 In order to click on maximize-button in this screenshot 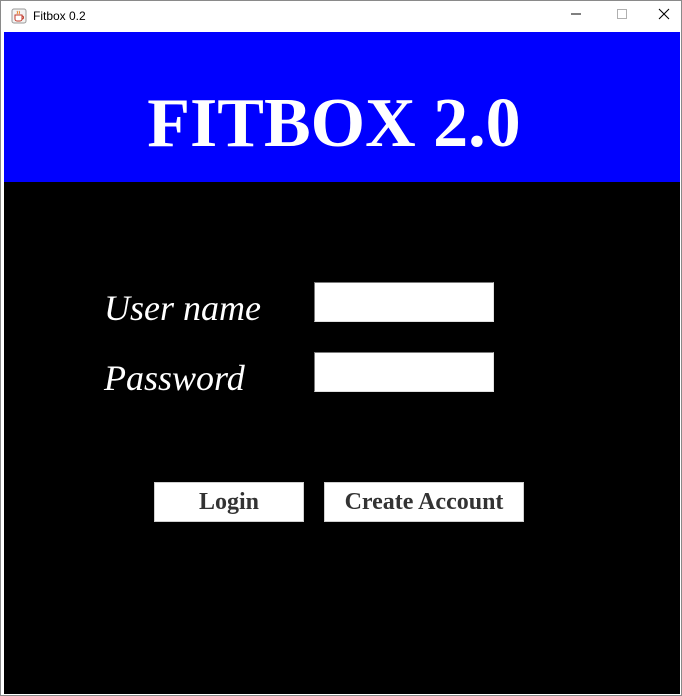, I will do `click(622, 16)`.